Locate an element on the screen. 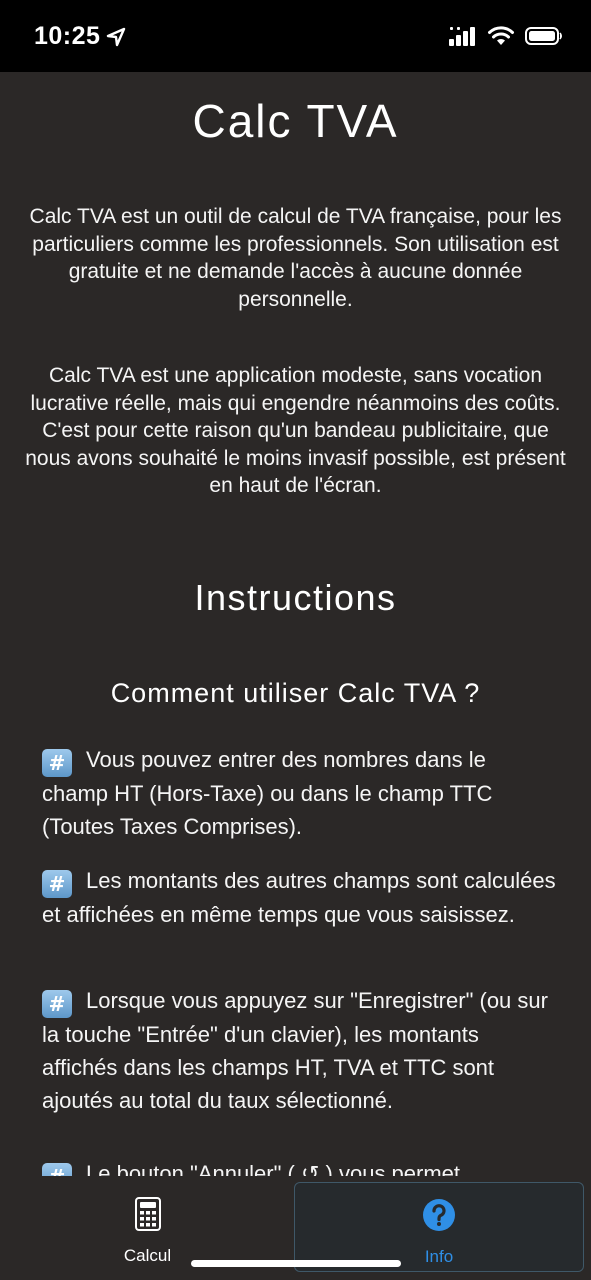 The height and width of the screenshot is (1280, 591). tab-label-calcul: Calcul is located at coordinates (147, 1255).